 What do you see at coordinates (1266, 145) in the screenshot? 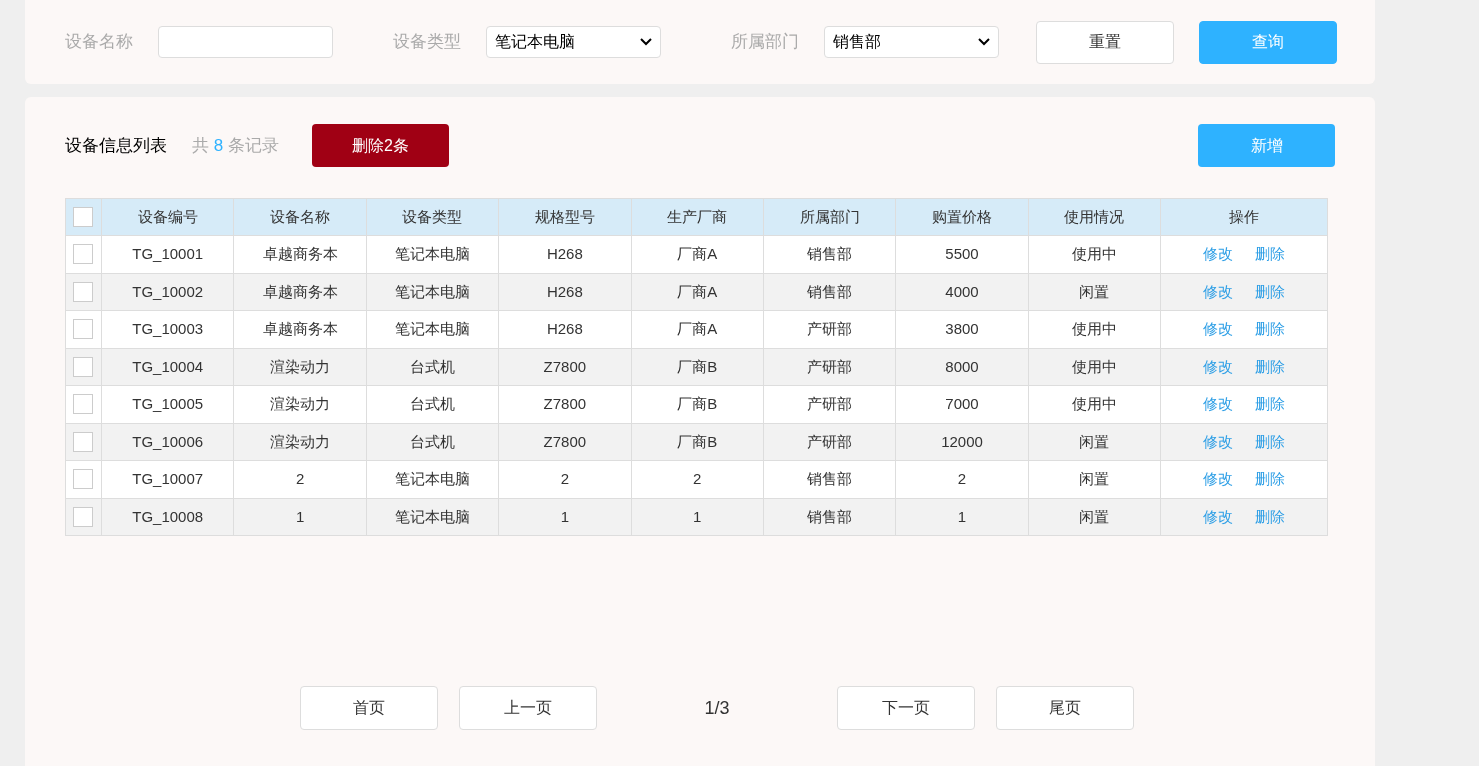
I see `add-button: 新增` at bounding box center [1266, 145].